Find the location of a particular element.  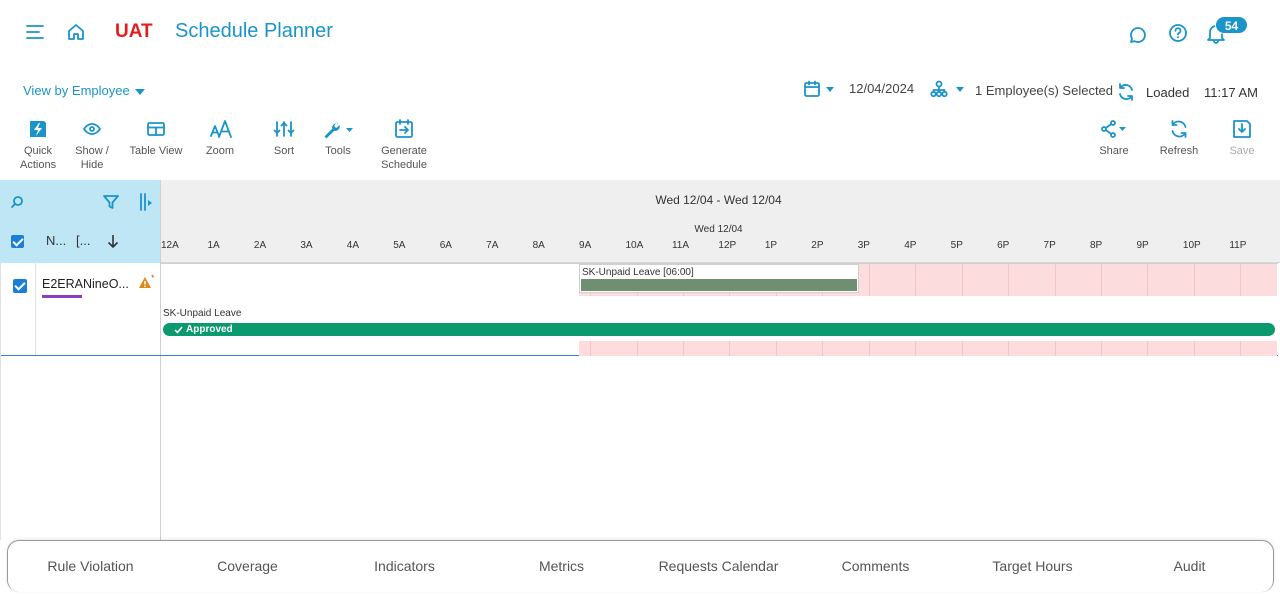

generate-schedule-icon is located at coordinates (404, 128).